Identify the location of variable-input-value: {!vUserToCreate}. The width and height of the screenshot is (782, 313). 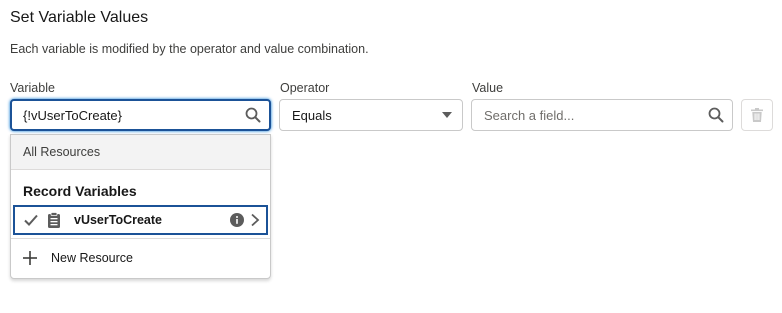
(128, 115).